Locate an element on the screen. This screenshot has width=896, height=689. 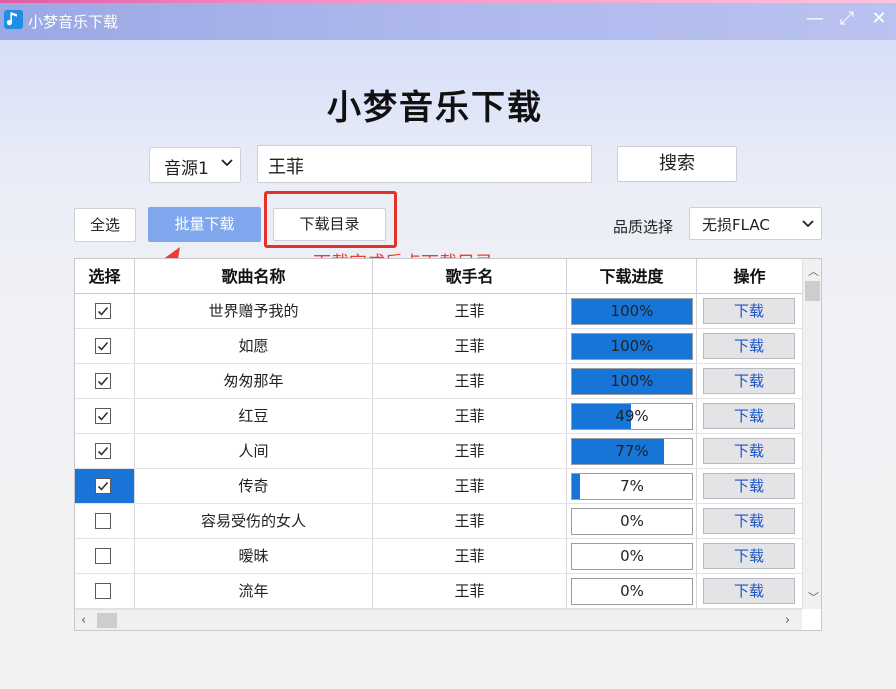
window-titlebar: 小梦音乐下载 — ⤢ ✕ is located at coordinates (448, 20).